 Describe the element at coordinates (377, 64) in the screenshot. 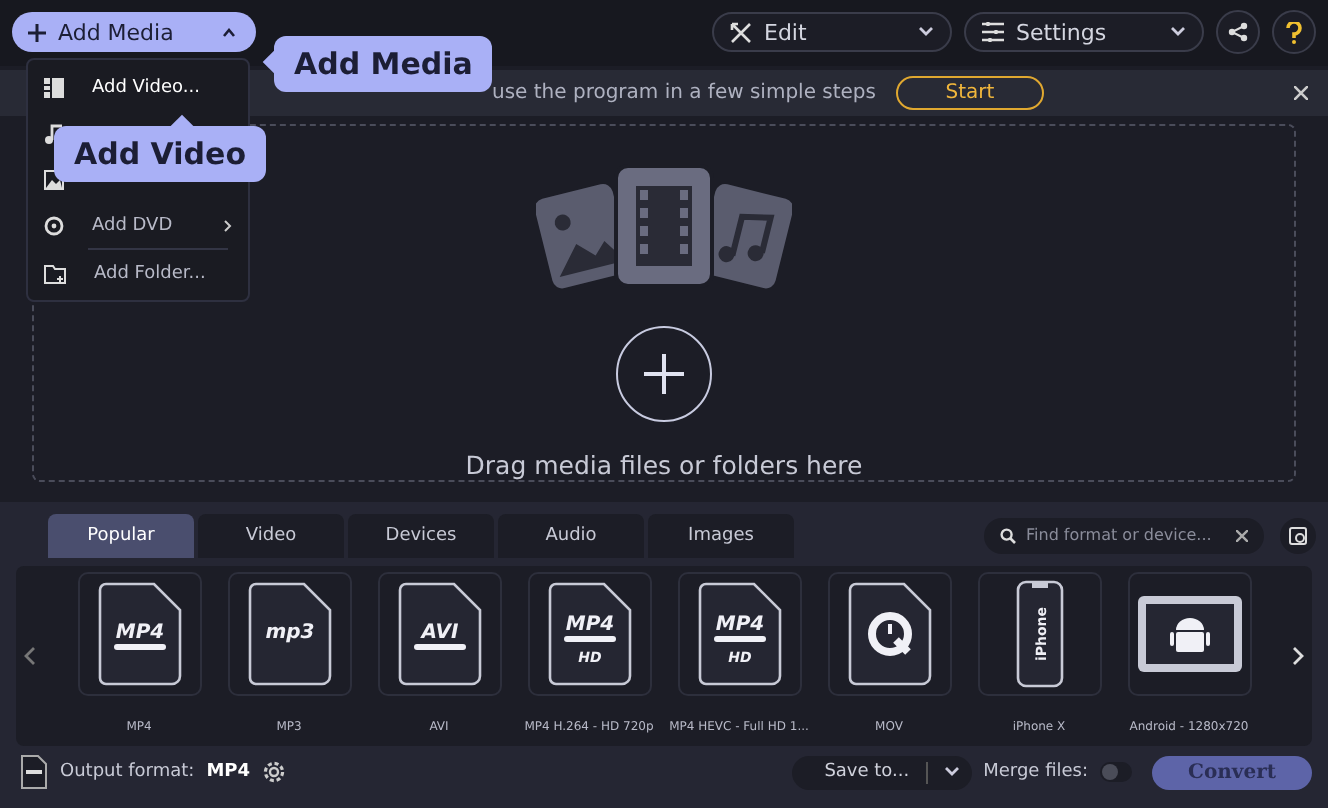

I see `tooltip-callout: Add Media` at that location.